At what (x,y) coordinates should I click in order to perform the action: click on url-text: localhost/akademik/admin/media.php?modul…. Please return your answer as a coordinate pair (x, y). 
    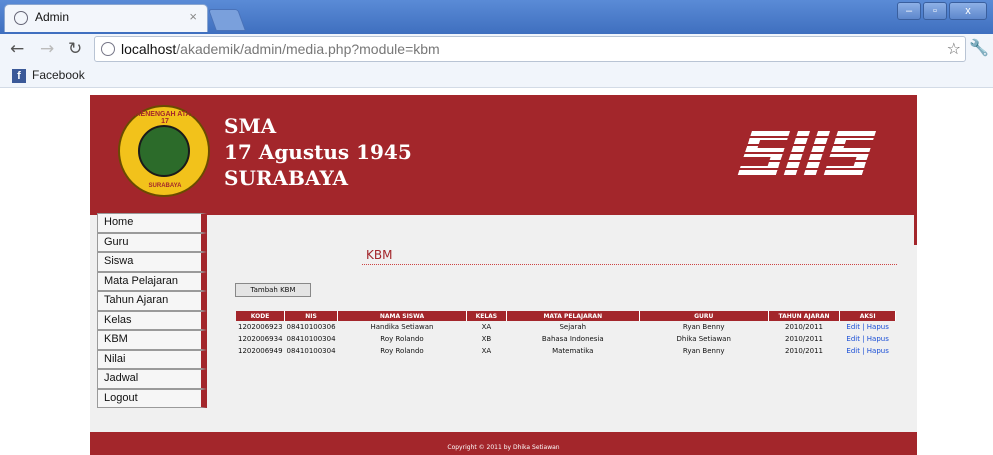
    Looking at the image, I should click on (280, 49).